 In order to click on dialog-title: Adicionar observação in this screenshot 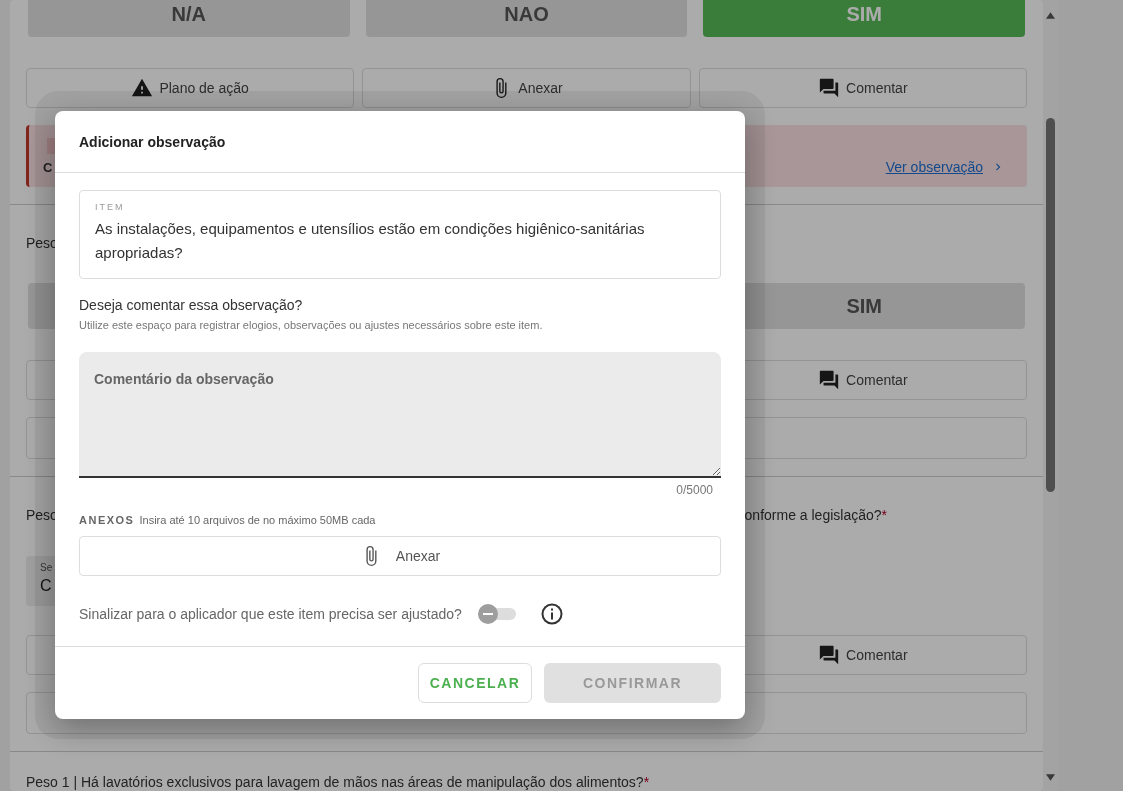, I will do `click(152, 141)`.